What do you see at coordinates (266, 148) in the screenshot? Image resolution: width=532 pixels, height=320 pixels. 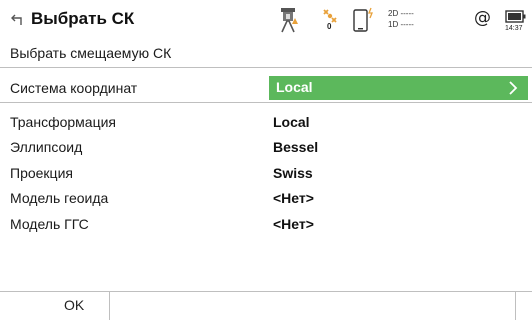 I see `property-row-ellipsoid: Эллипсоид Bessel` at bounding box center [266, 148].